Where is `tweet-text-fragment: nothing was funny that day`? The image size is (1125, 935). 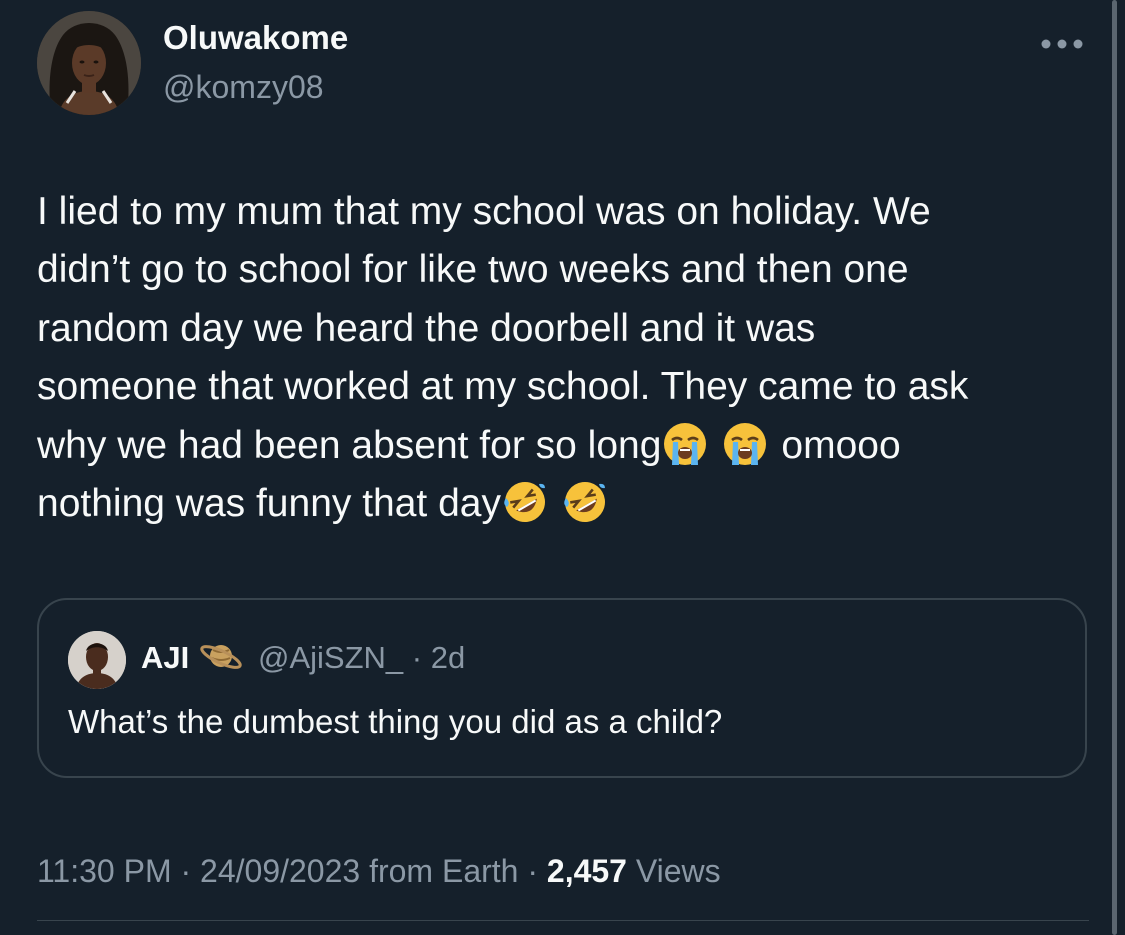
tweet-text-fragment: nothing was funny that day is located at coordinates (269, 504).